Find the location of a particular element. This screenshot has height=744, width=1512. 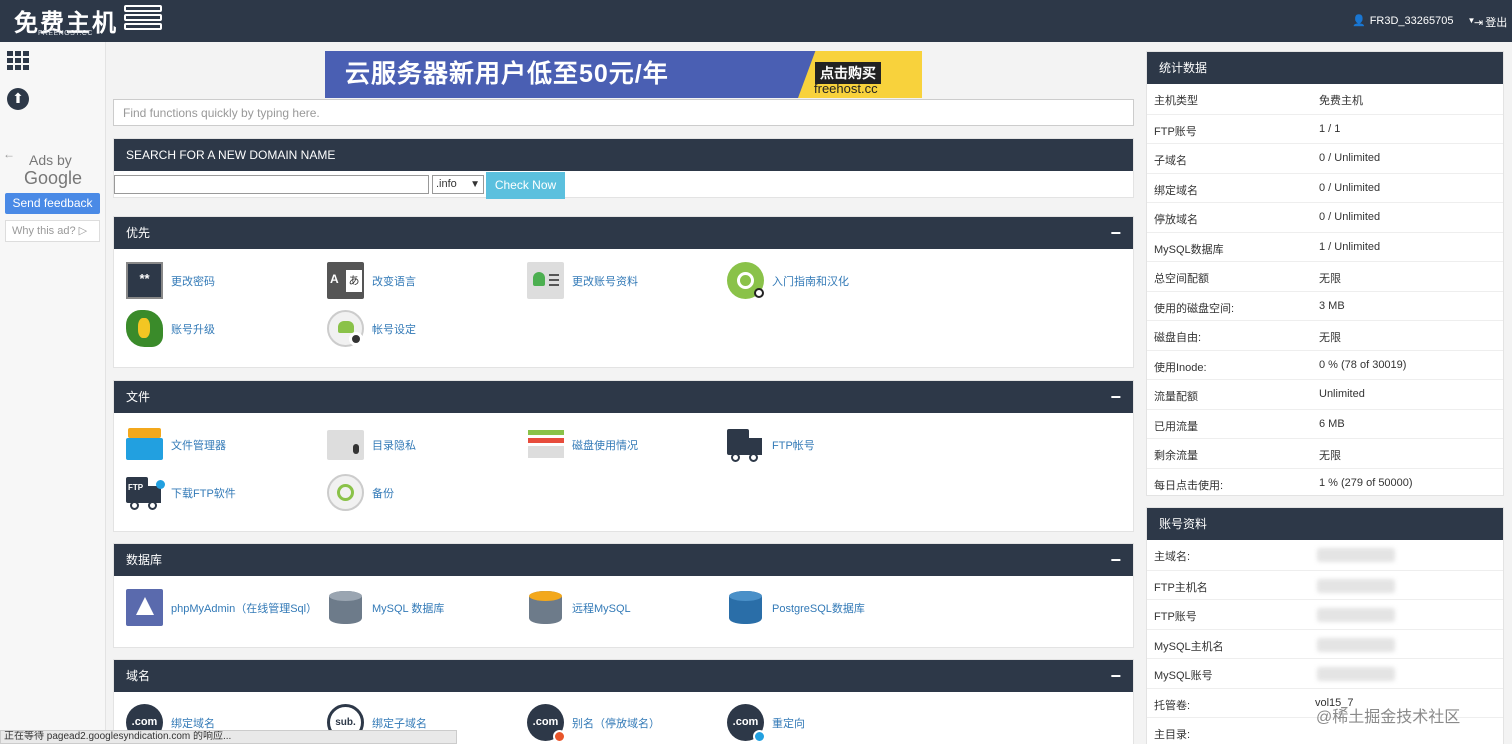

lock-folder-icon is located at coordinates (345, 444).